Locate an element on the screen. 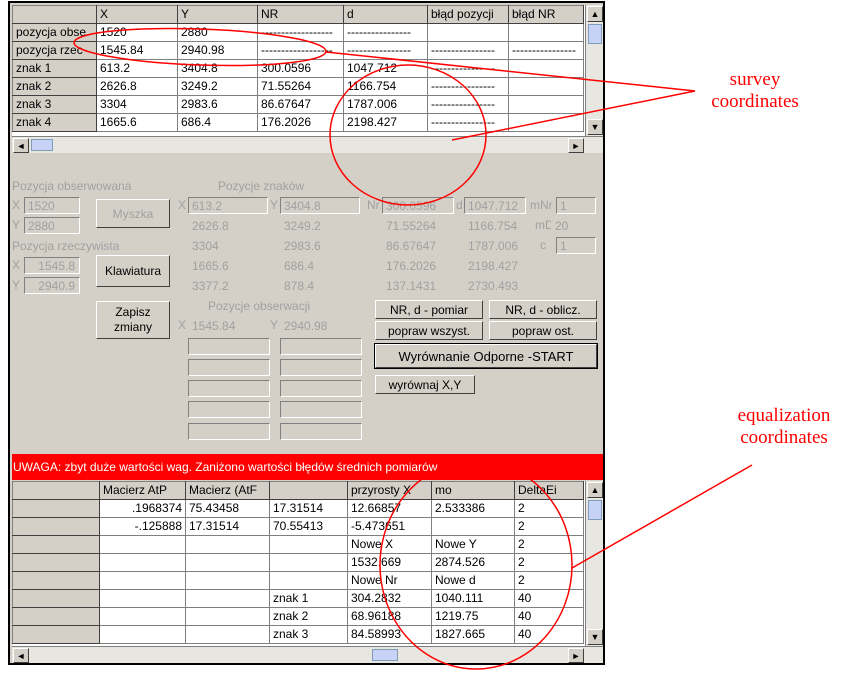 The height and width of the screenshot is (673, 852). survey-ellipse-small is located at coordinates (200, 47).